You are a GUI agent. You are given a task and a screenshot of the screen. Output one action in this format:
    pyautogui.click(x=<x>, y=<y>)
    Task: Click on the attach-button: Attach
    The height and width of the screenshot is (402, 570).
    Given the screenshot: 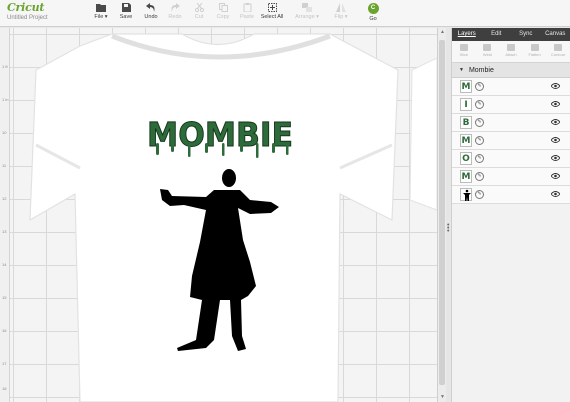 What is the action you would take?
    pyautogui.click(x=511, y=53)
    